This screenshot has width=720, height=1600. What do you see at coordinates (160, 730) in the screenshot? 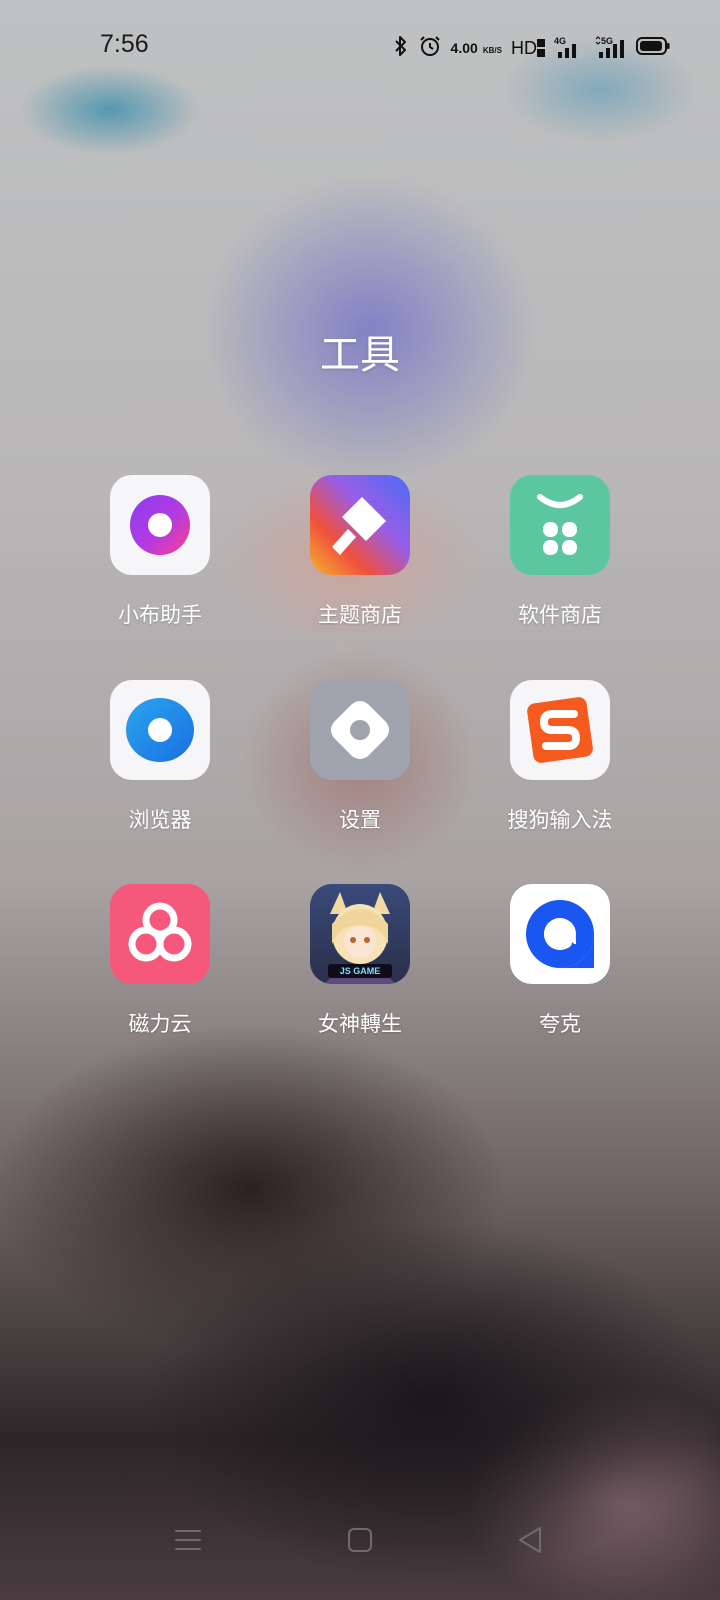
I see `browser-icon` at bounding box center [160, 730].